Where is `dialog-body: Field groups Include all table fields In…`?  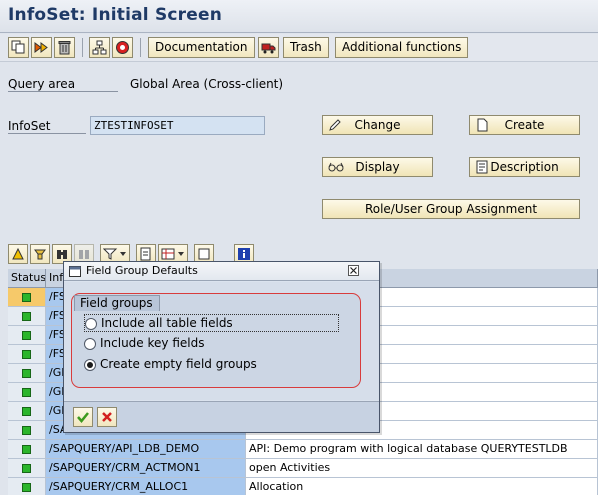 dialog-body: Field groups Include all table fields In… is located at coordinates (221, 341).